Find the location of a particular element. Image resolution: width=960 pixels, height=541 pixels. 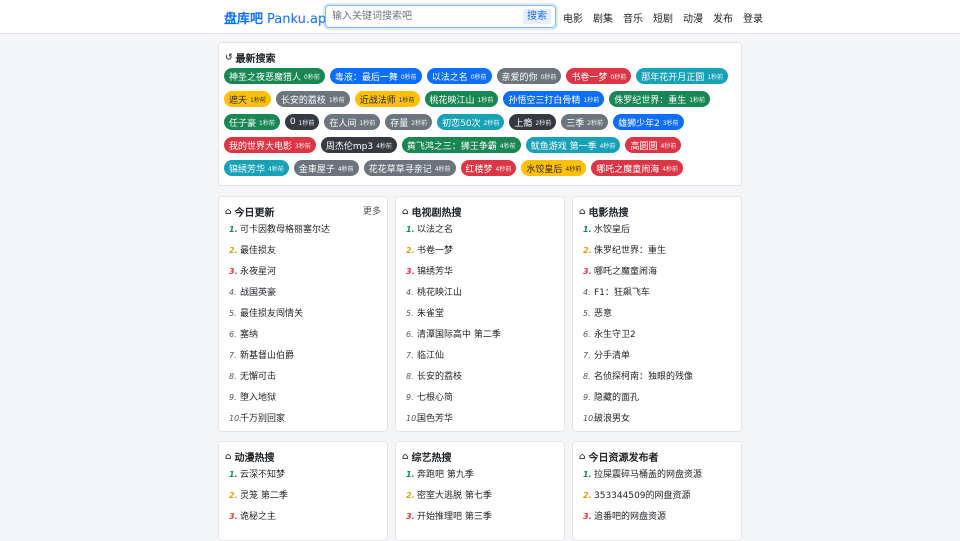

more-link: 更多 is located at coordinates (372, 210).